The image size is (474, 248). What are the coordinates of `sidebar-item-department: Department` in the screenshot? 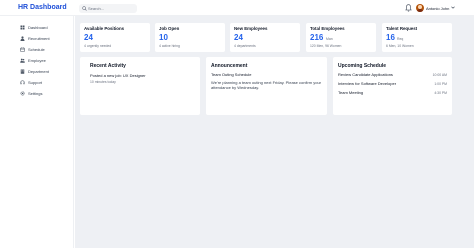 It's located at (47, 71).